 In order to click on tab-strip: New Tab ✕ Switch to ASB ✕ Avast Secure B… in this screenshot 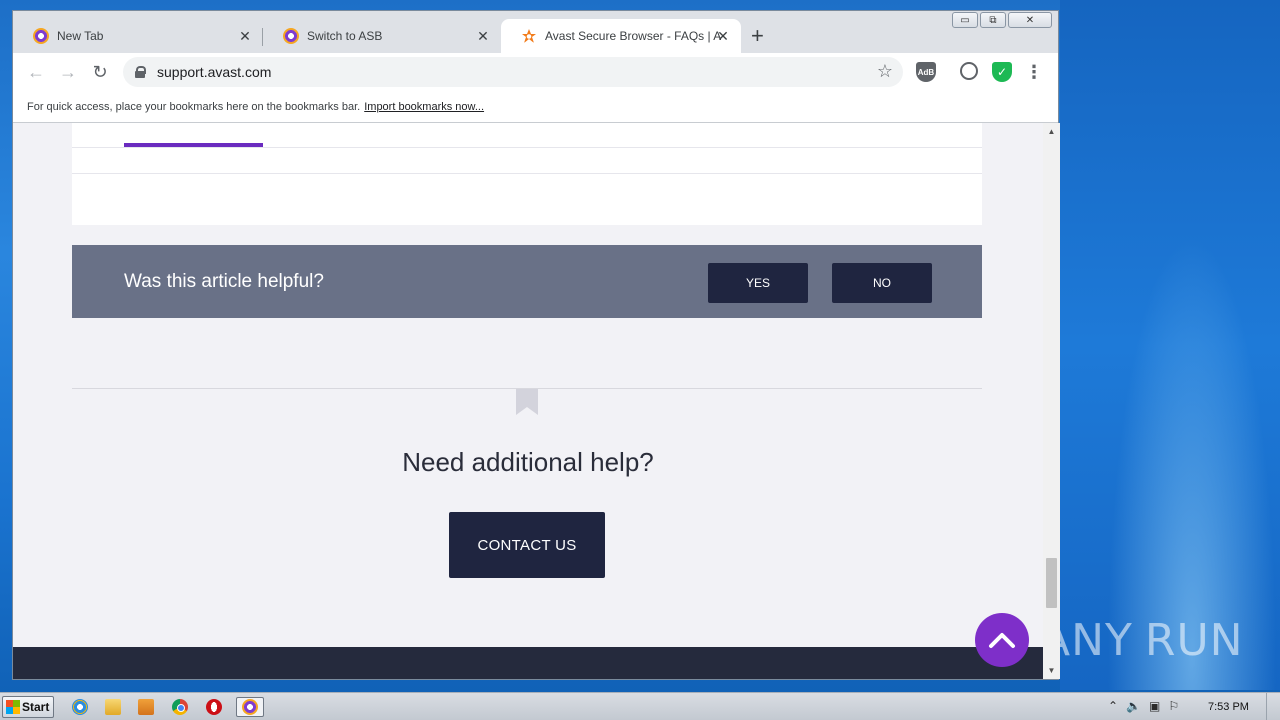, I will do `click(535, 36)`.